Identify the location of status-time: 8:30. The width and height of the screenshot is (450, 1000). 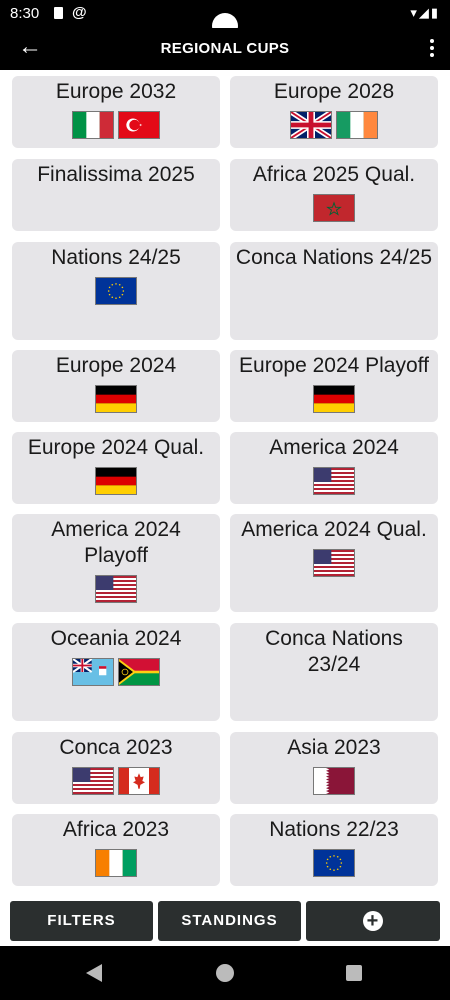
(25, 13).